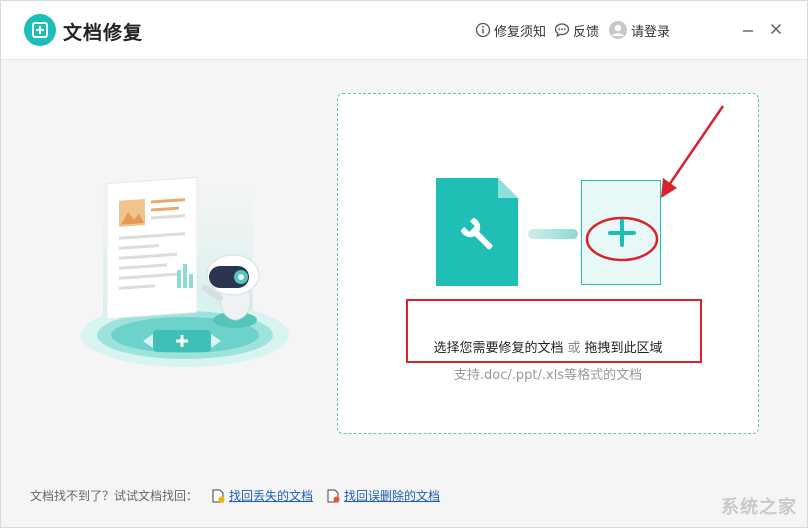  I want to click on footer-recovery-bar: 文档找不到了？试试文档找回： 找回丢失的文档 找回误删除的文档, so click(235, 495).